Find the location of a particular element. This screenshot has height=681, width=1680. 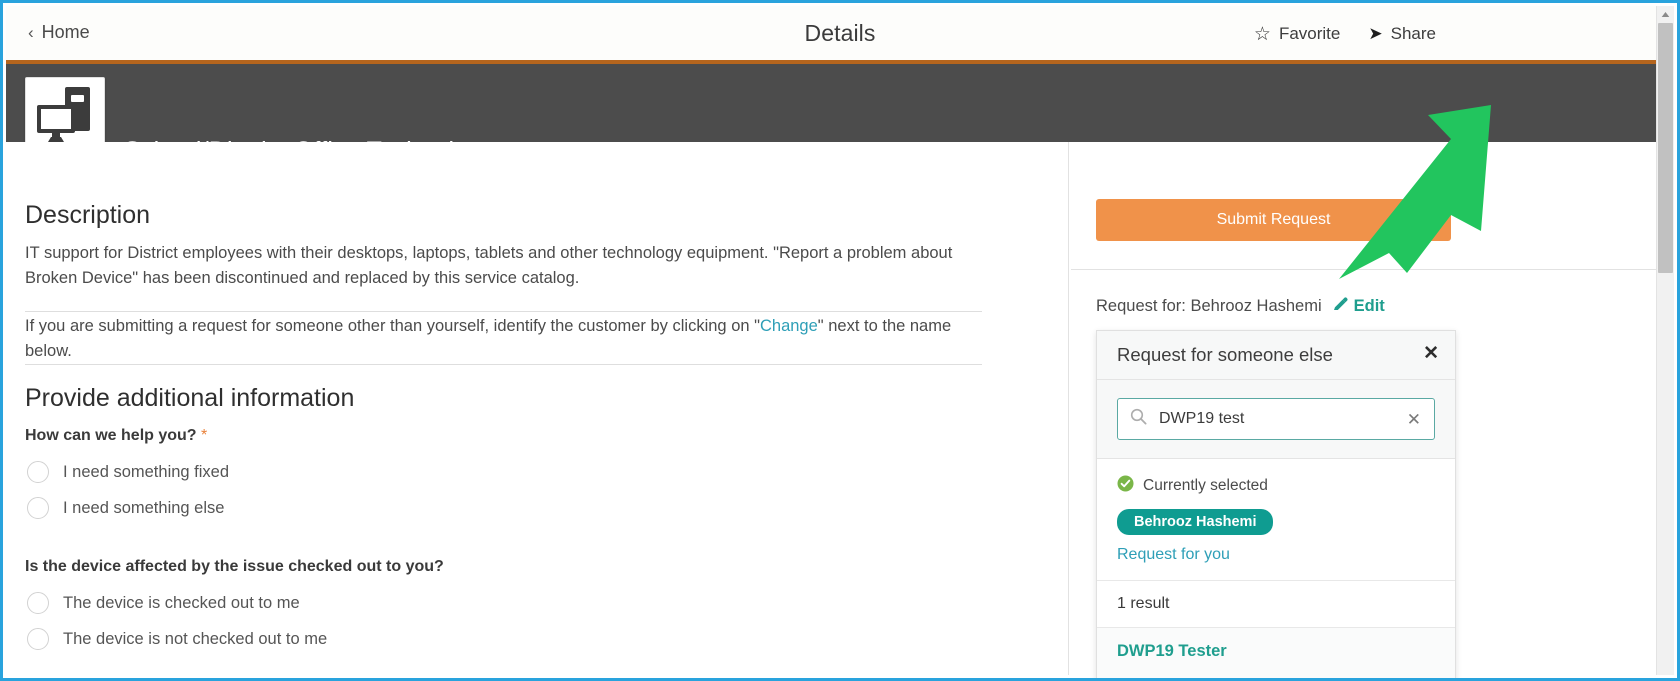

radio-label: I need something else is located at coordinates (144, 507).